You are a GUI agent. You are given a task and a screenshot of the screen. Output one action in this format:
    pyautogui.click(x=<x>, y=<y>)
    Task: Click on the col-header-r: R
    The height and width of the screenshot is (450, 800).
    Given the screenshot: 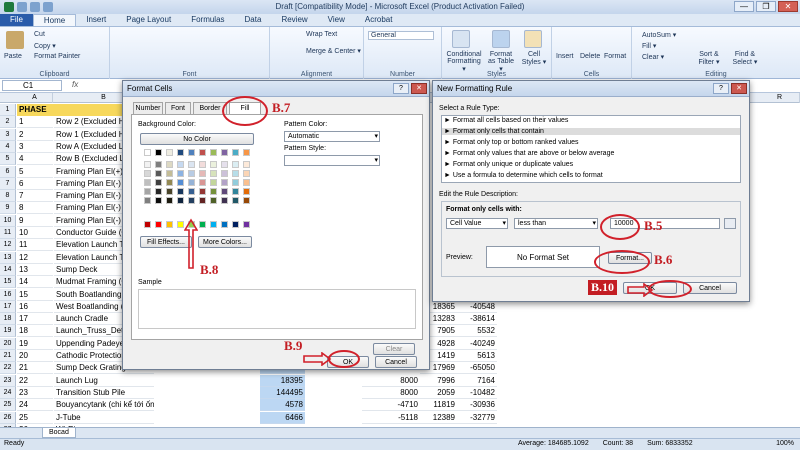 What is the action you would take?
    pyautogui.click(x=780, y=98)
    